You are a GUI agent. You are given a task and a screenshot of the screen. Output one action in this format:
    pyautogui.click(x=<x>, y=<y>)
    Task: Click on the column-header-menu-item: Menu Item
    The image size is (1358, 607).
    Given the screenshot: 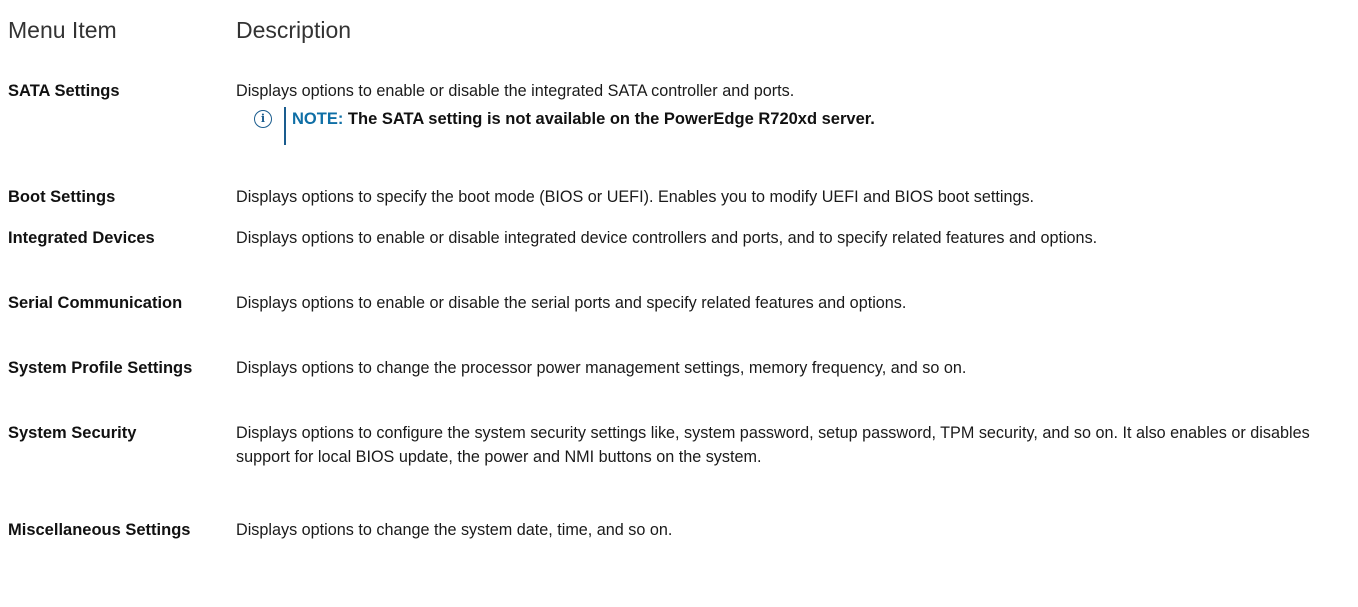 What is the action you would take?
    pyautogui.click(x=62, y=30)
    